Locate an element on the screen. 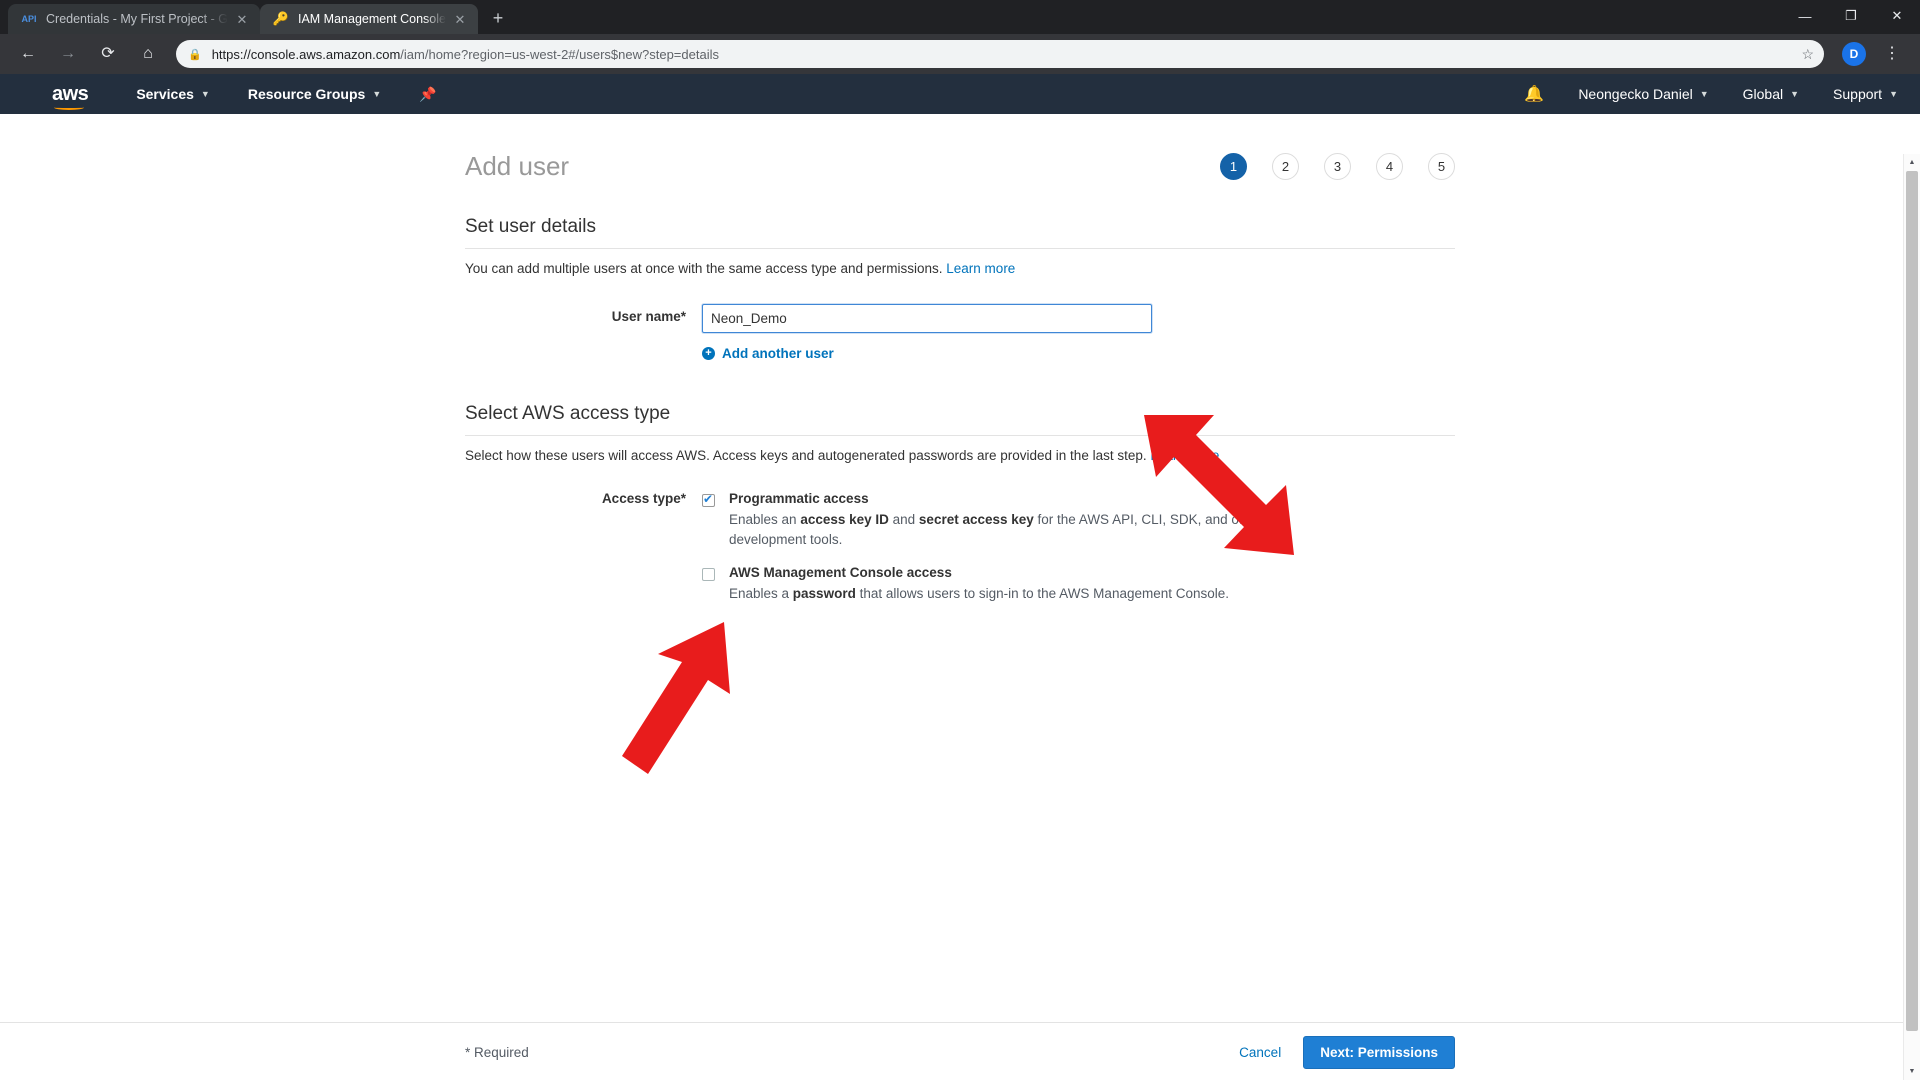 Image resolution: width=1920 pixels, height=1080 pixels. page-scrollbar: ▲ ▼ is located at coordinates (1911, 617).